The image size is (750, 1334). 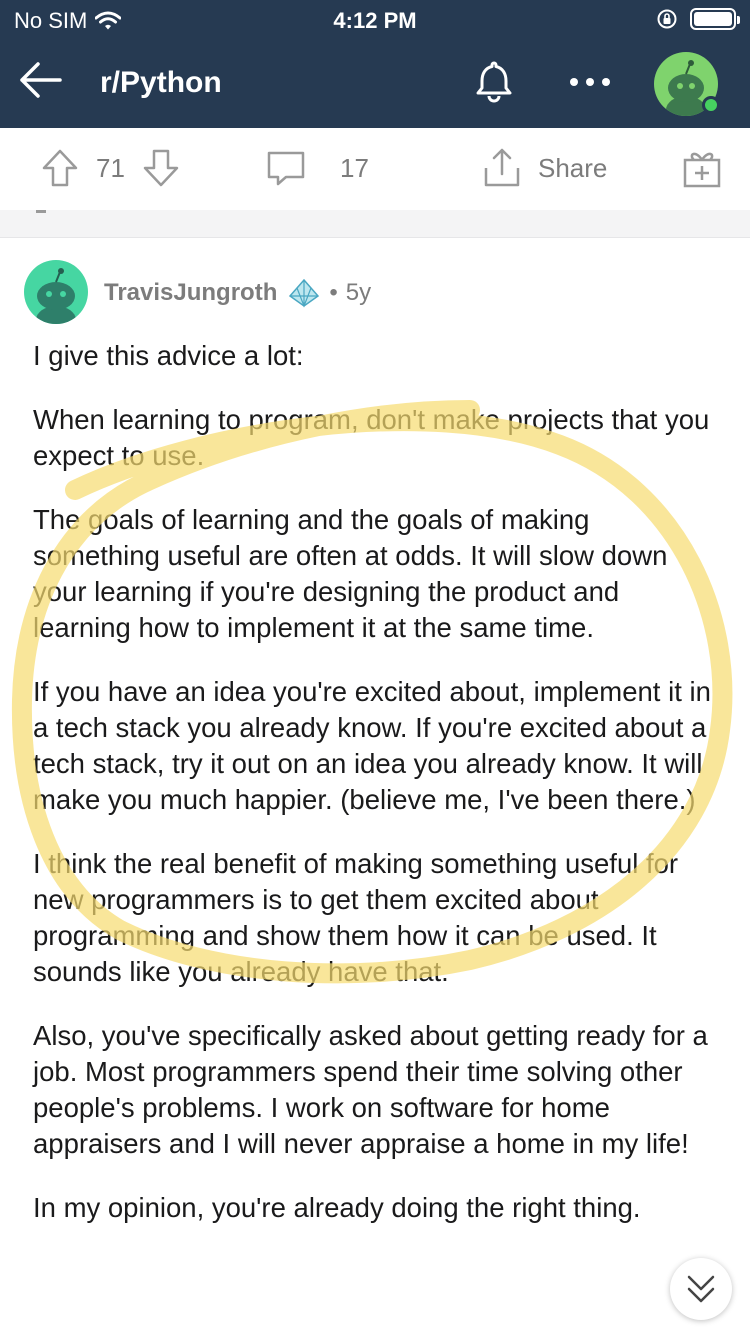 I want to click on vote-group: 71, so click(x=110, y=168).